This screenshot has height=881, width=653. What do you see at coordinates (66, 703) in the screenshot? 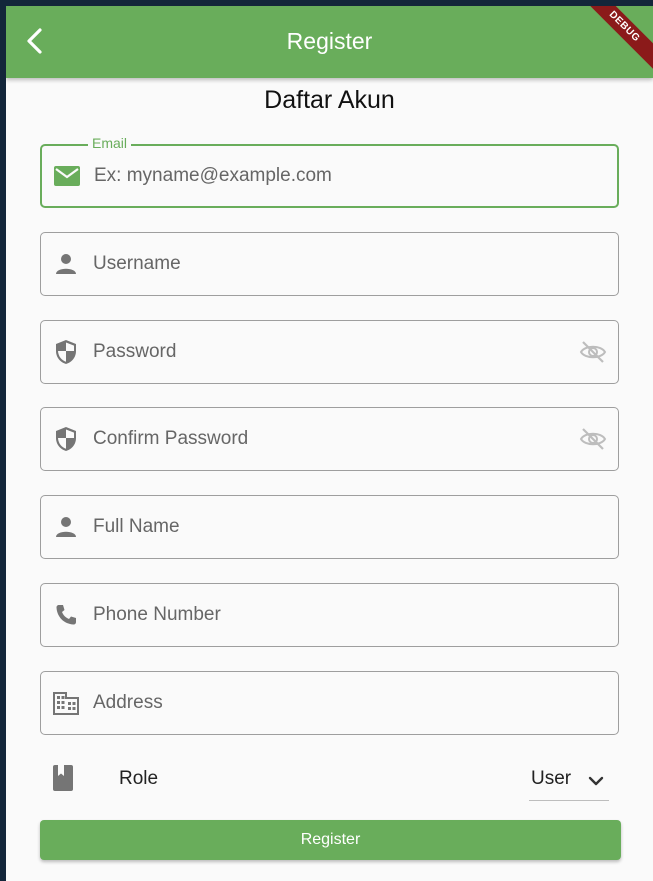
I see `building-icon` at bounding box center [66, 703].